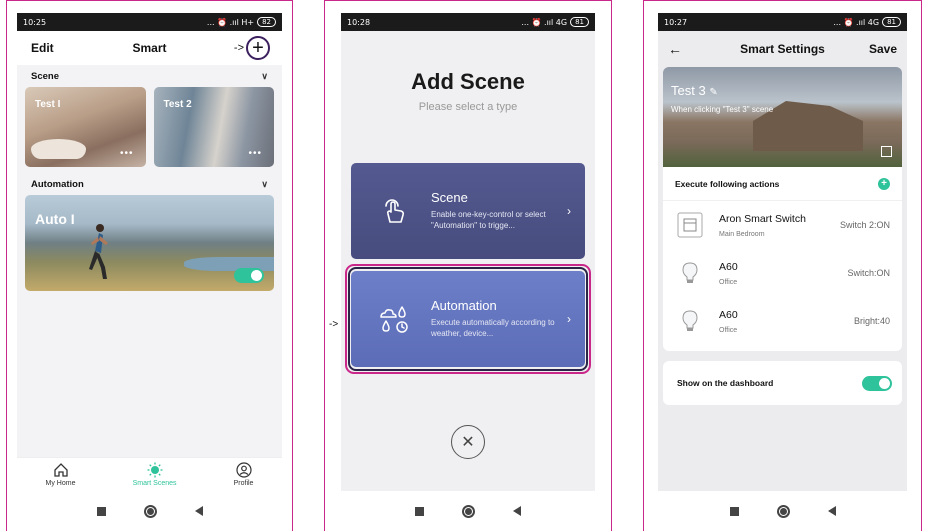 The width and height of the screenshot is (927, 531). I want to click on automation-section-header: Automation ∨, so click(149, 184).